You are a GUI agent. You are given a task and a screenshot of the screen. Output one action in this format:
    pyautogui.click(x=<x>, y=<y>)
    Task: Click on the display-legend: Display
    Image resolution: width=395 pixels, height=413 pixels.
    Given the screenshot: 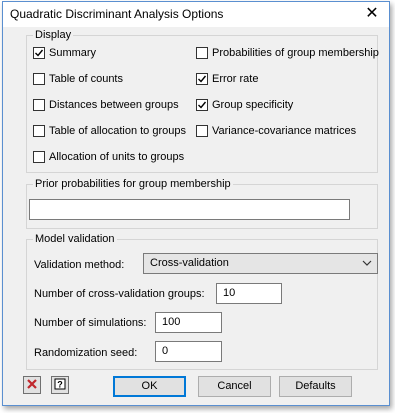 What is the action you would take?
    pyautogui.click(x=53, y=35)
    